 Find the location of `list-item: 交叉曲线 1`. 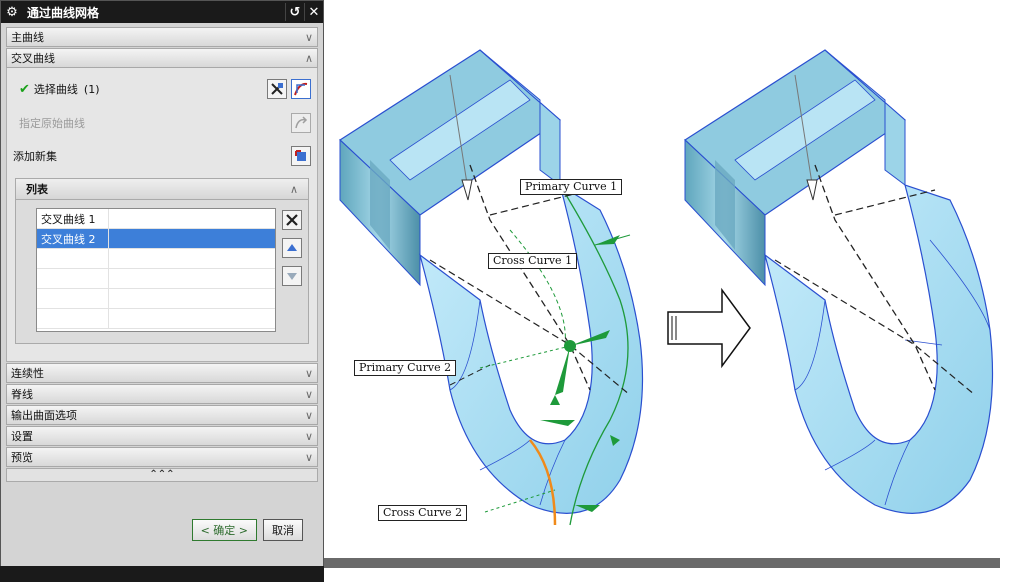

list-item: 交叉曲线 1 is located at coordinates (156, 219).